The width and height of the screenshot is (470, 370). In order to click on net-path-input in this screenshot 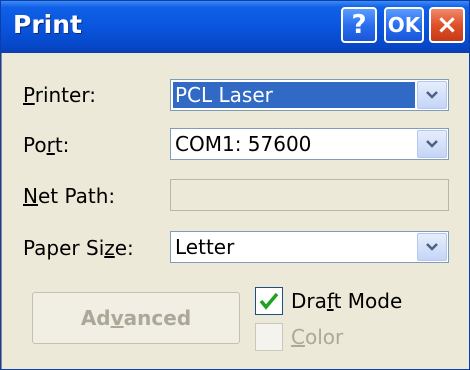, I will do `click(309, 195)`.